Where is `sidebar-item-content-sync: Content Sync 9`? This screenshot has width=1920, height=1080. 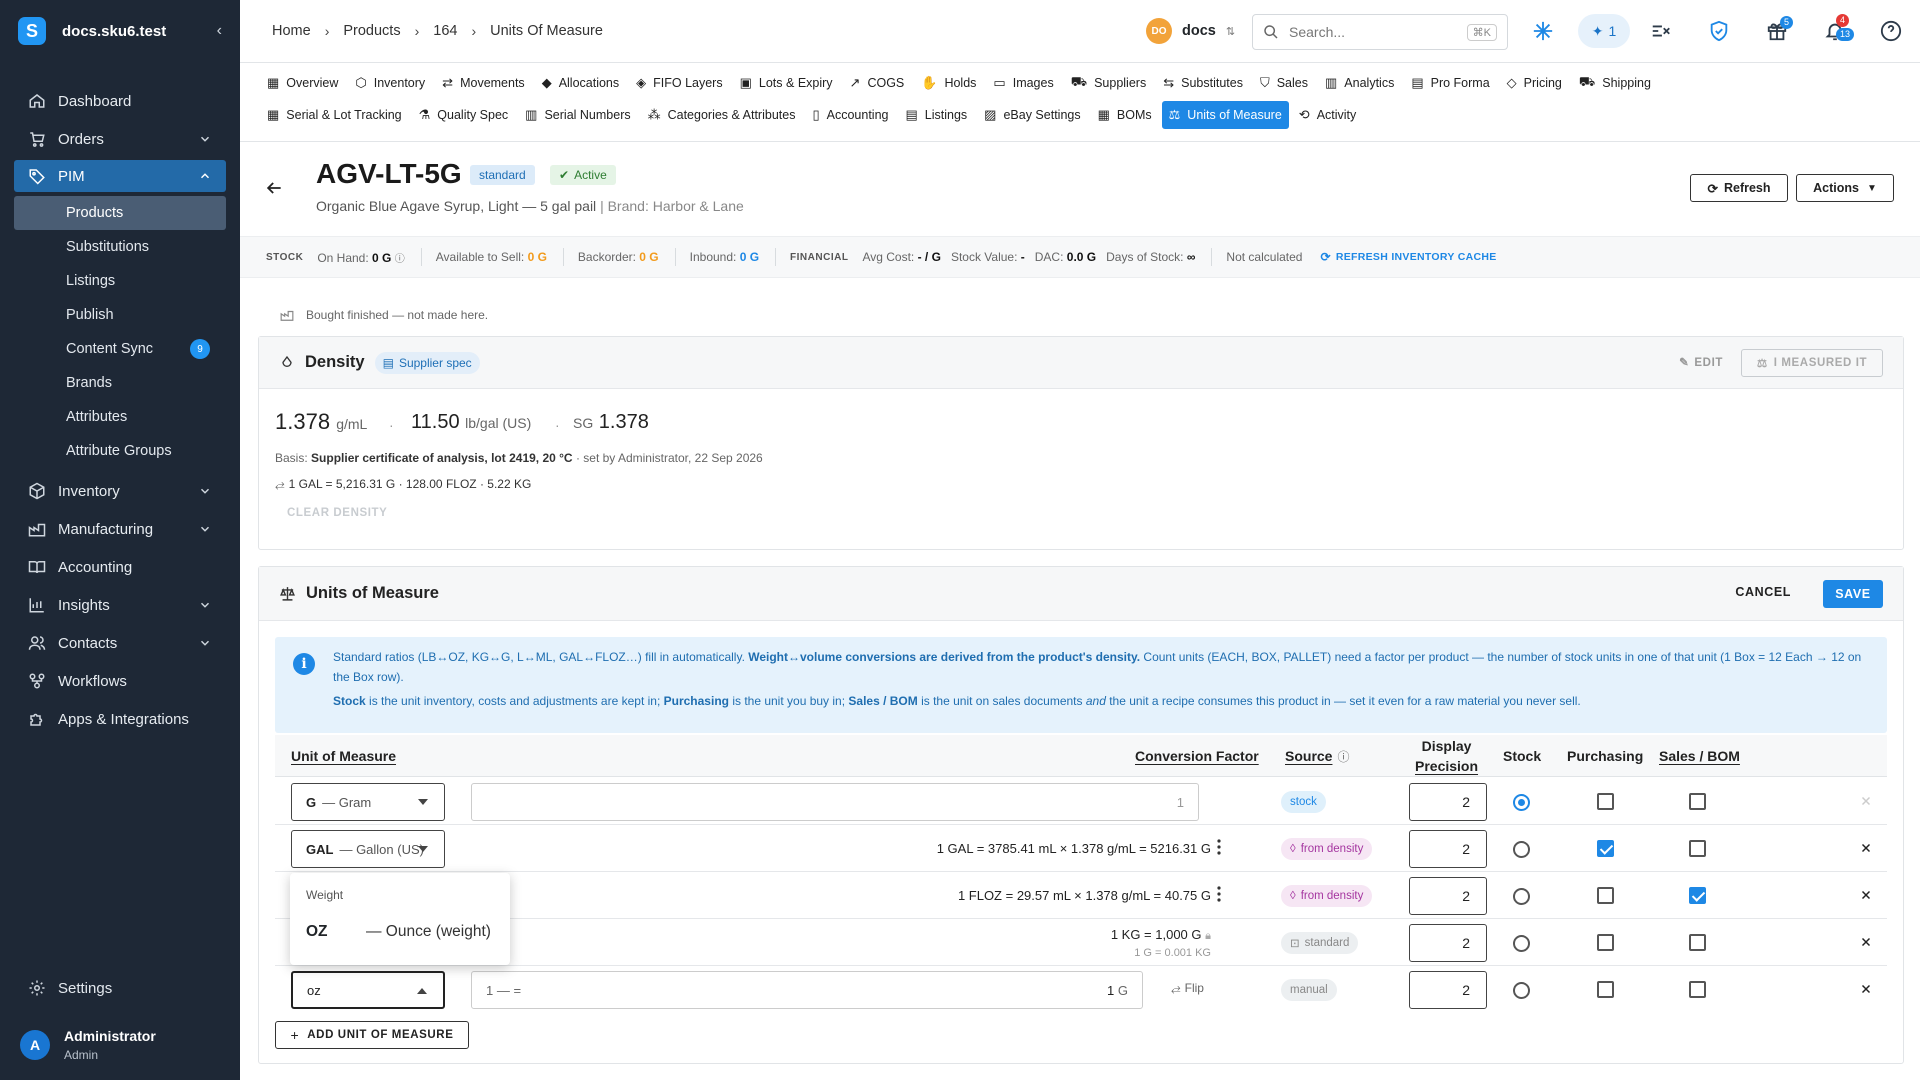 sidebar-item-content-sync: Content Sync 9 is located at coordinates (120, 349).